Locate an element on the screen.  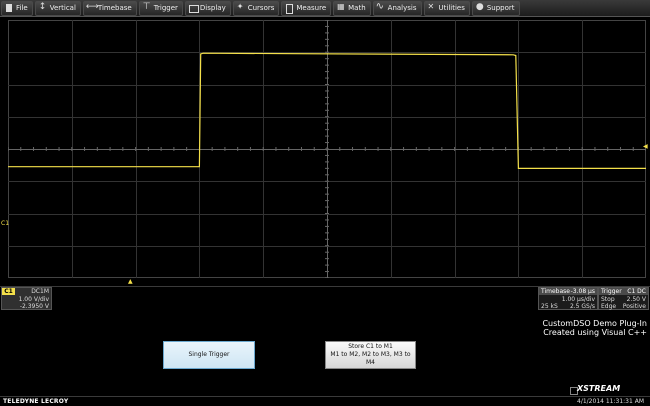
channel-1-coupling: DC1M is located at coordinates (40, 291).